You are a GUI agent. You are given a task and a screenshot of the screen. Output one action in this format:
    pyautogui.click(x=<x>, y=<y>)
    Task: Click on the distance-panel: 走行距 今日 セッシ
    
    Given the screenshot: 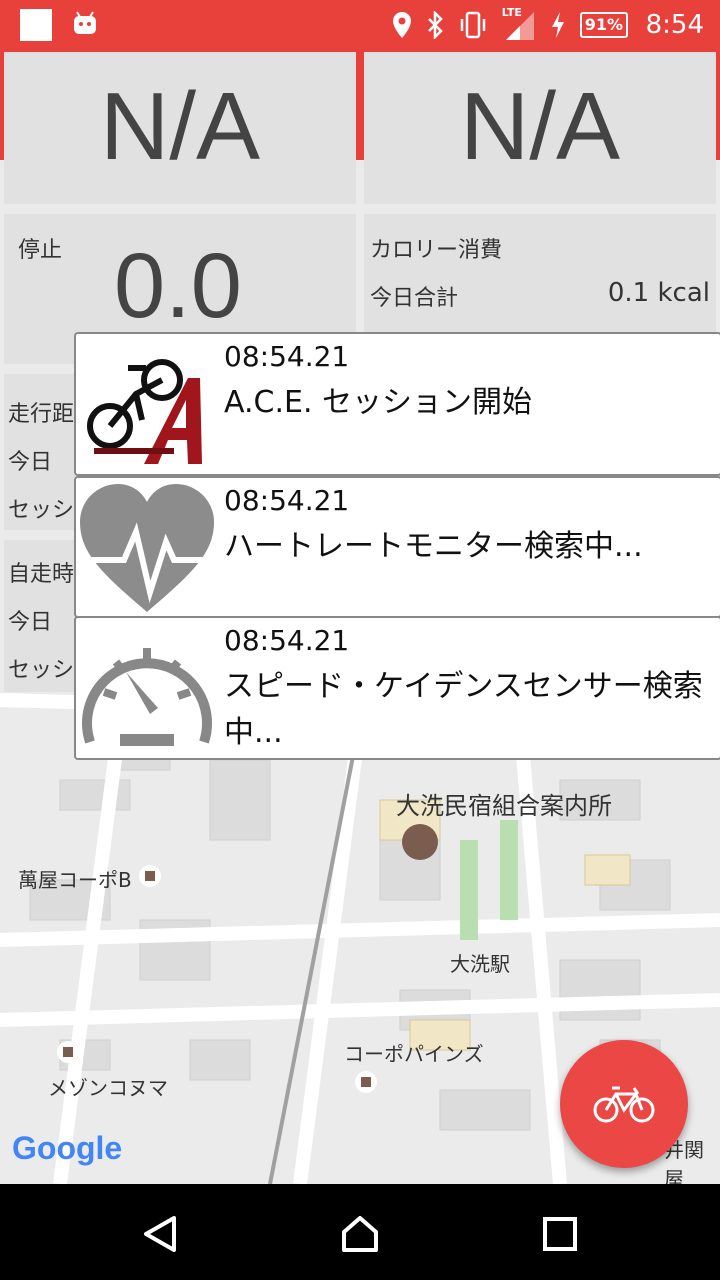 What is the action you would take?
    pyautogui.click(x=44, y=452)
    